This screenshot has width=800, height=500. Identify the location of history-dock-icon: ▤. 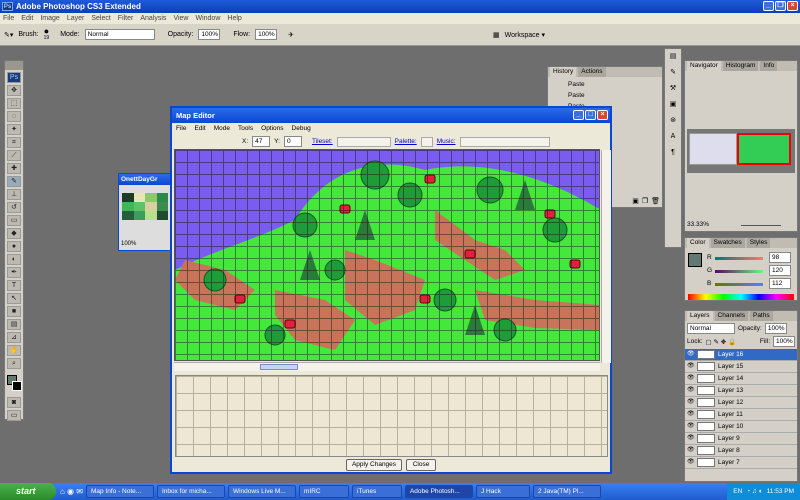
(673, 57).